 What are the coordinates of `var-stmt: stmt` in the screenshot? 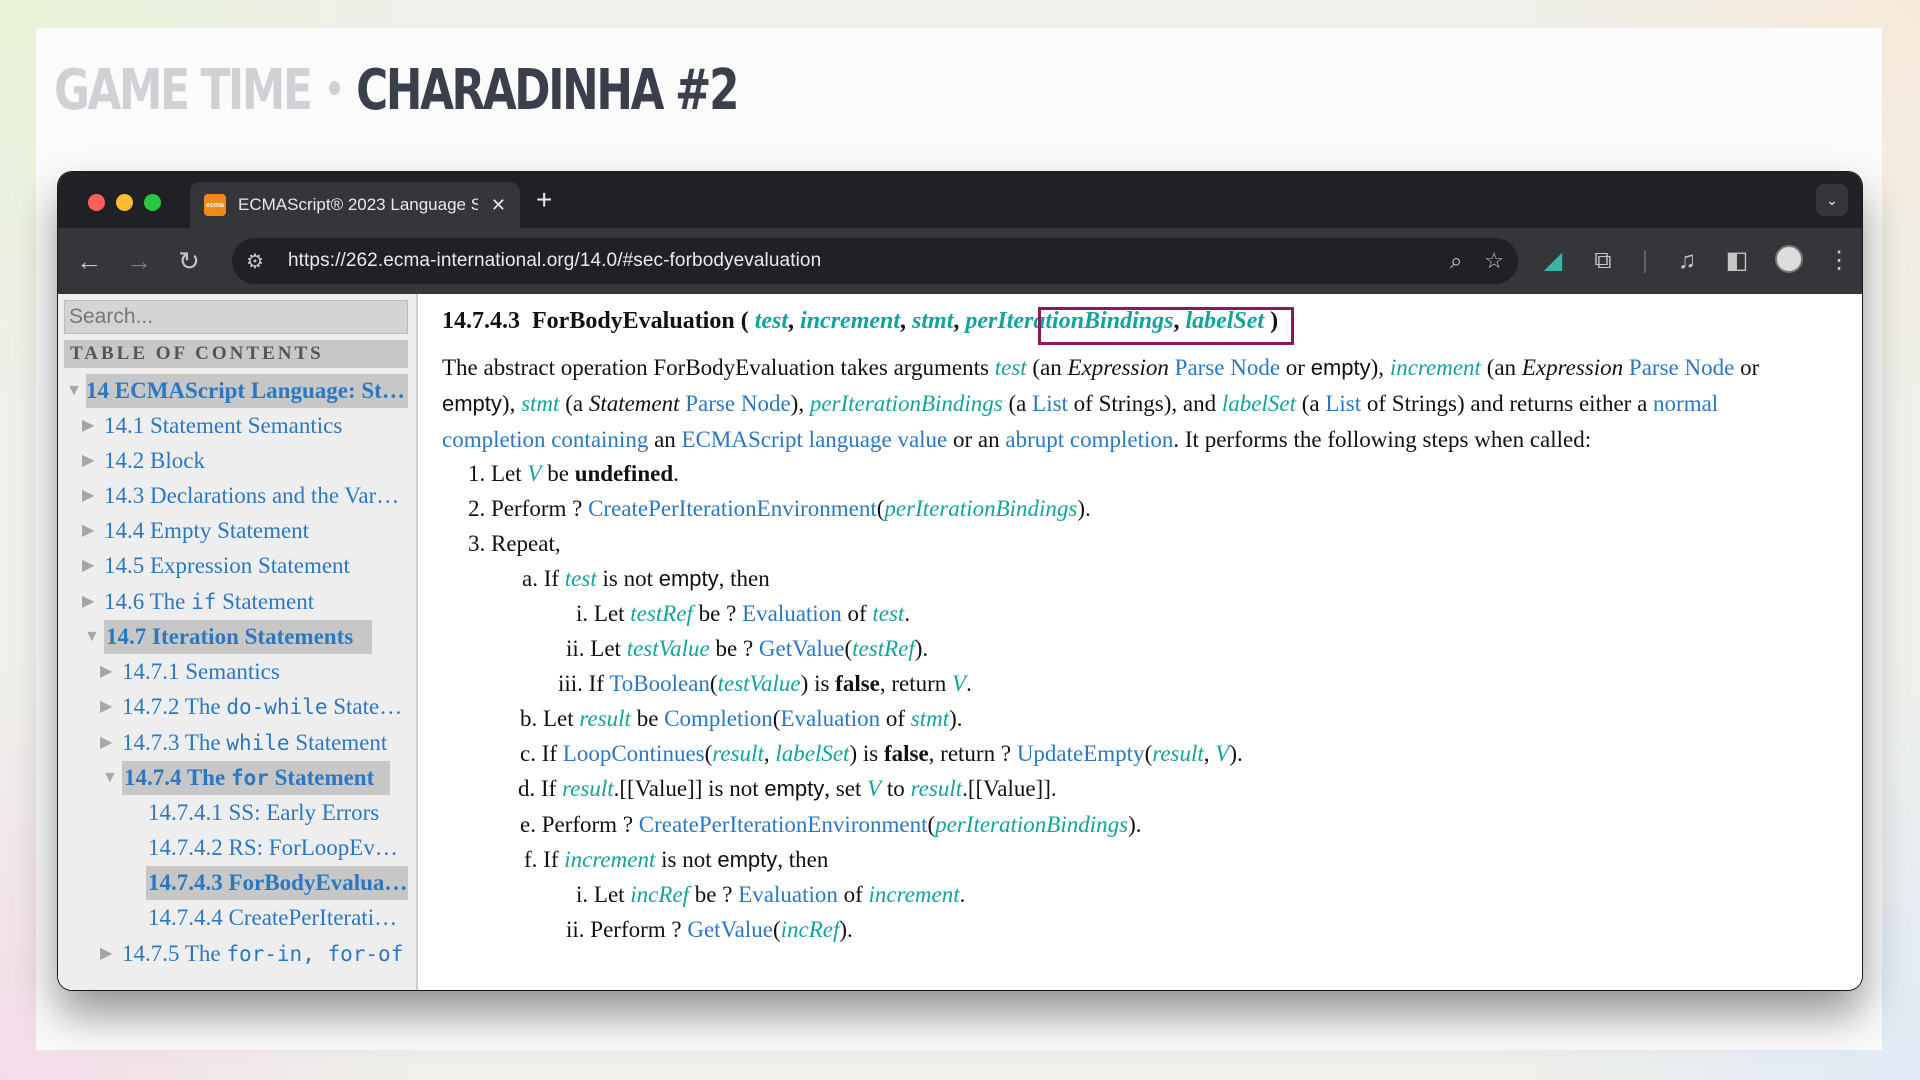 It's located at (930, 718).